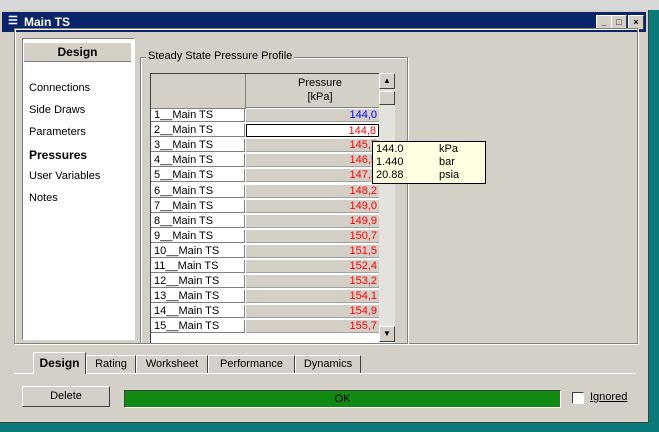 This screenshot has width=659, height=432. Describe the element at coordinates (47, 22) in the screenshot. I see `window-title: Main TS` at that location.